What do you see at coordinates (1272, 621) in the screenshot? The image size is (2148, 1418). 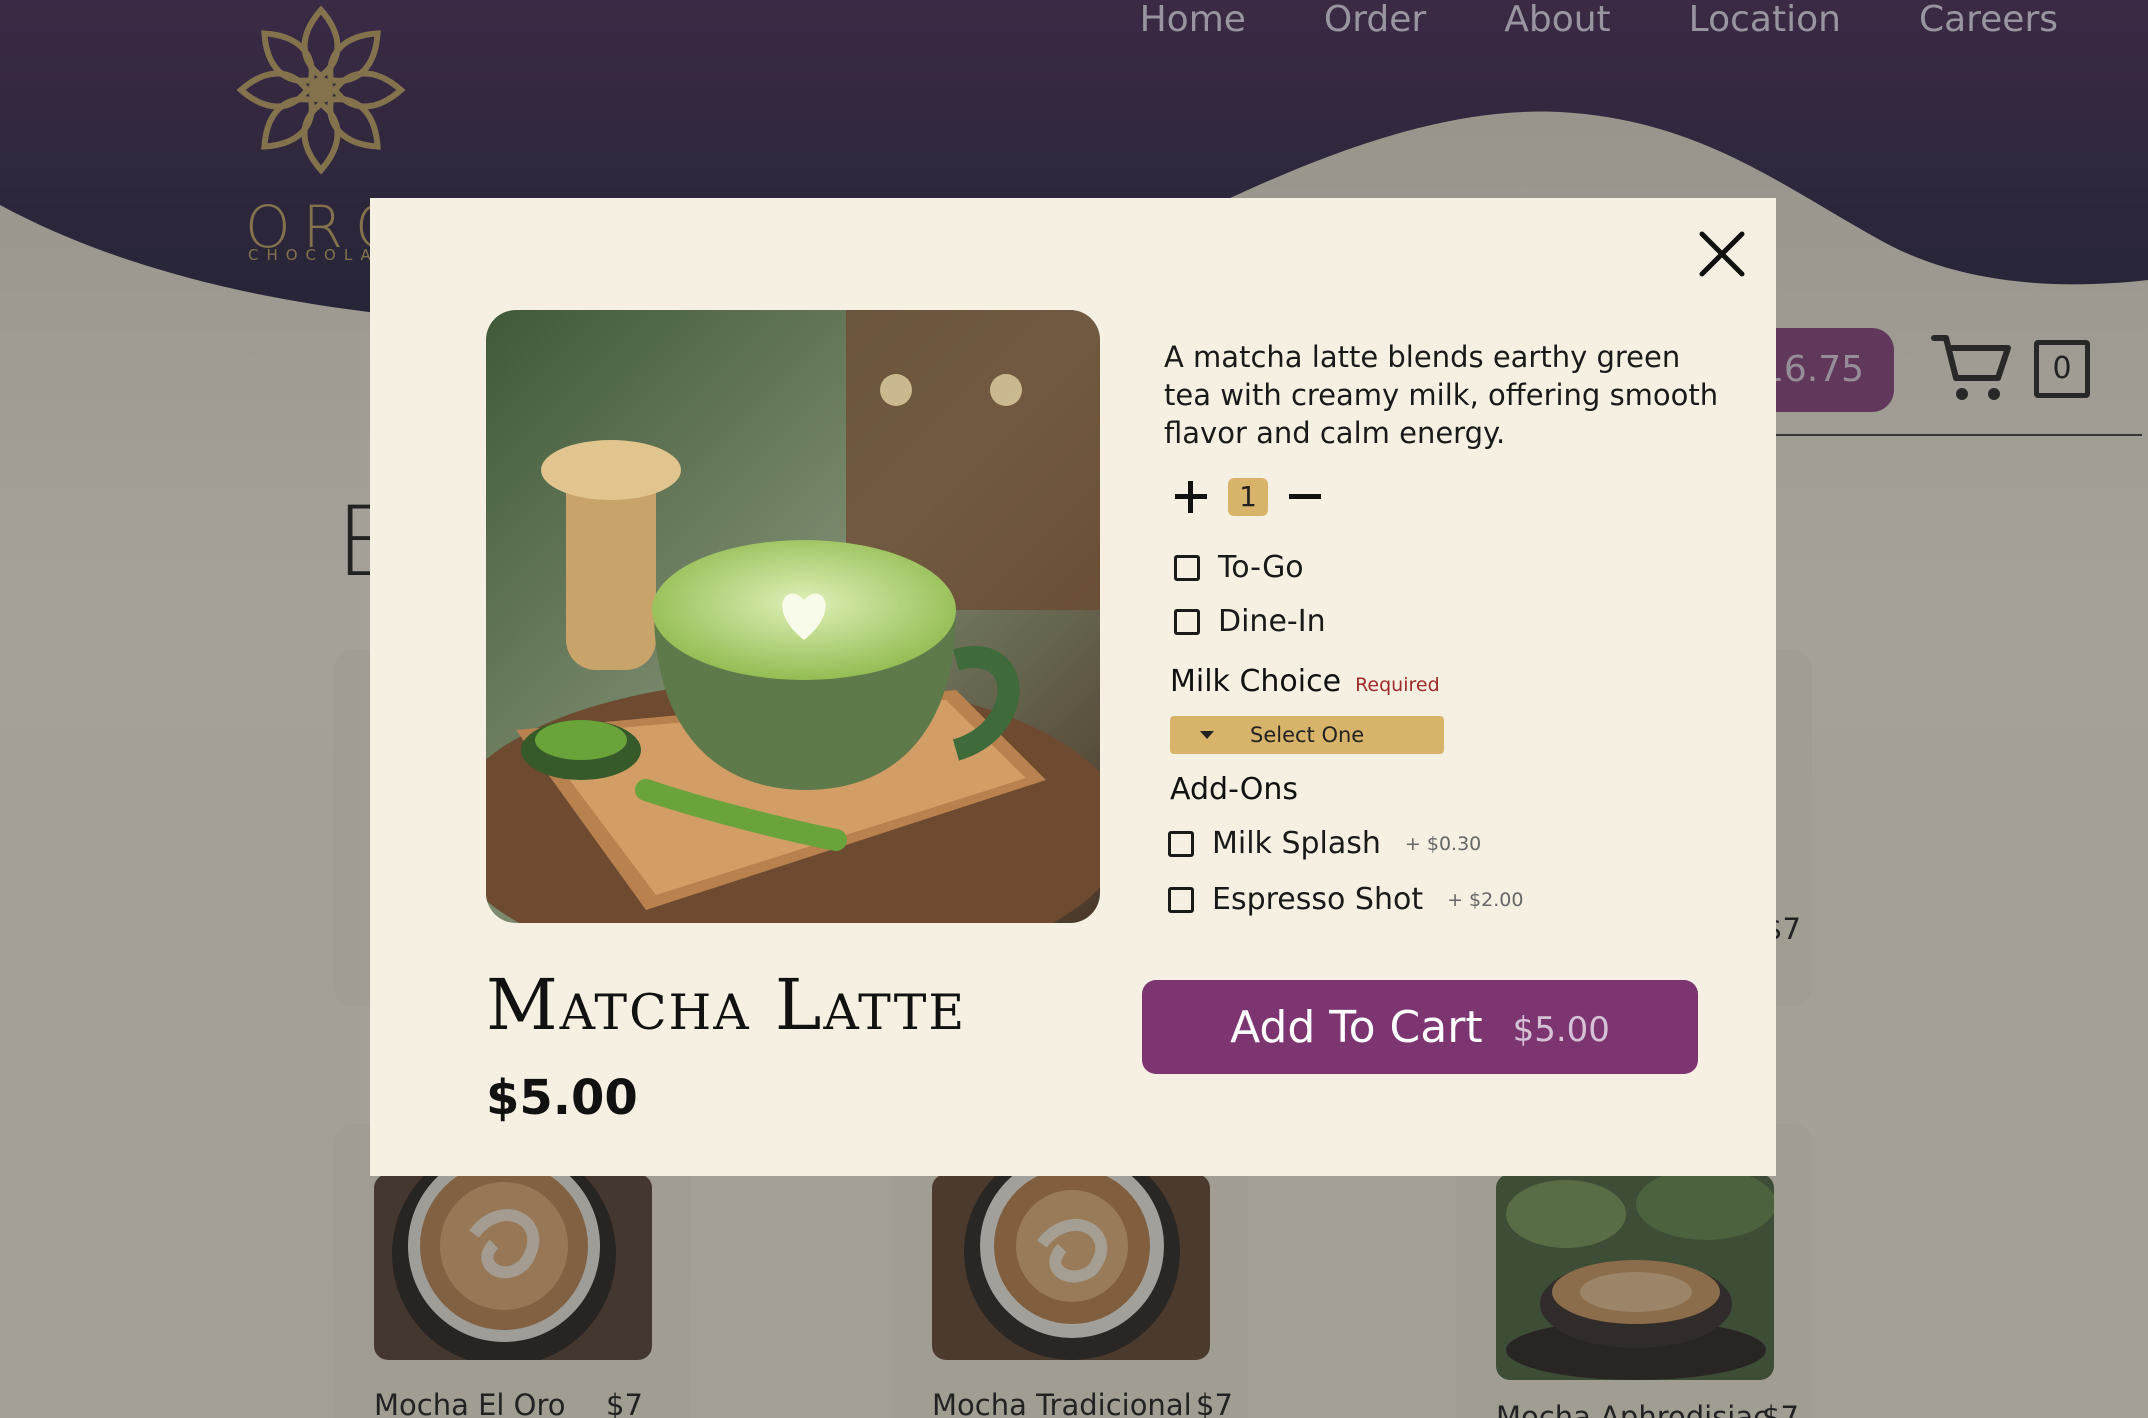 I see `dine-in-label: Dine-In` at bounding box center [1272, 621].